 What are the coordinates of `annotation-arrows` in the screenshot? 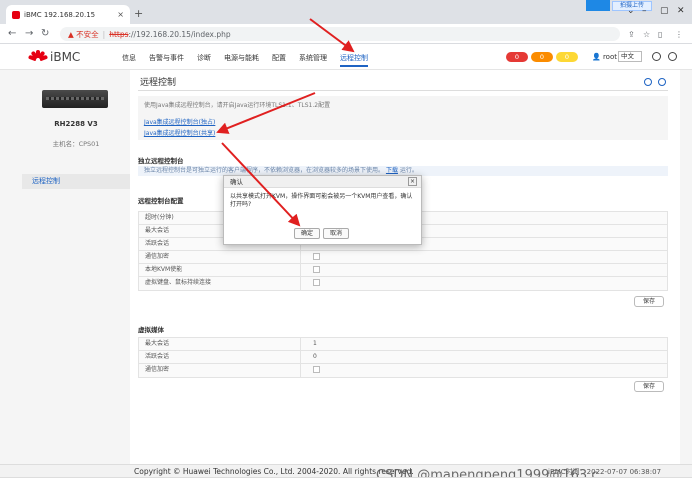 It's located at (285, 122).